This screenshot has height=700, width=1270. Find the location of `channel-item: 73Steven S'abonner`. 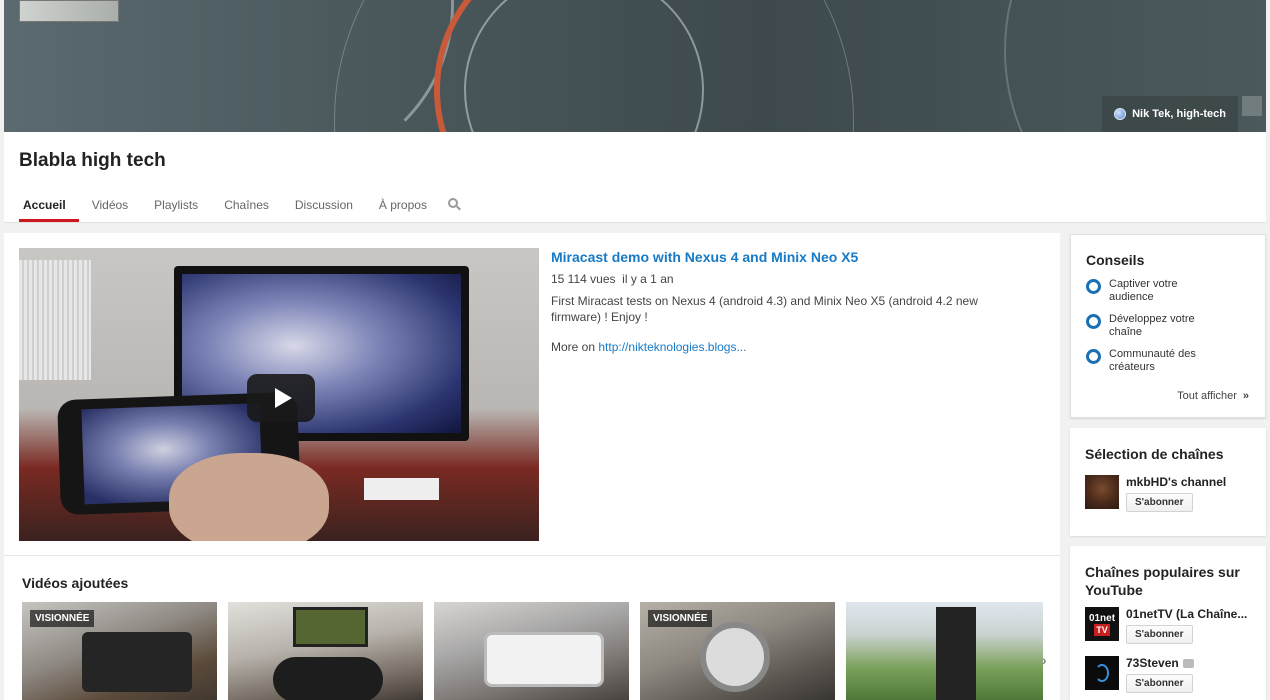

channel-item: 73Steven S'abonner is located at coordinates (1168, 674).